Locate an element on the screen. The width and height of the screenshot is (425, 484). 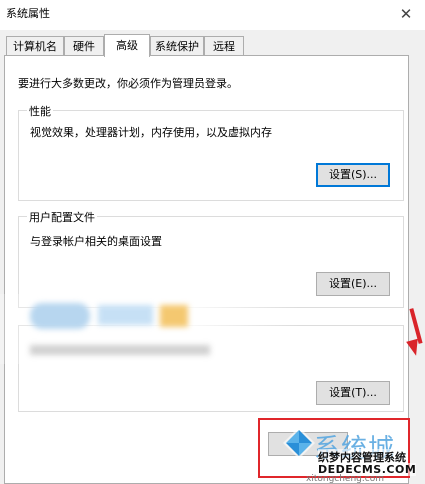
performance-label: 性能 is located at coordinates (40, 111).